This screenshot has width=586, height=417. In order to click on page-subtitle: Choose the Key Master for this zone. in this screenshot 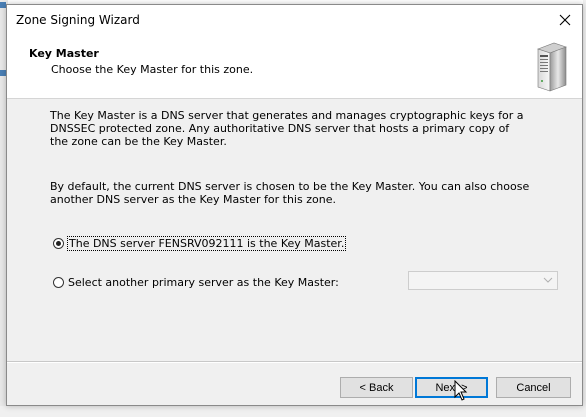, I will do `click(152, 69)`.